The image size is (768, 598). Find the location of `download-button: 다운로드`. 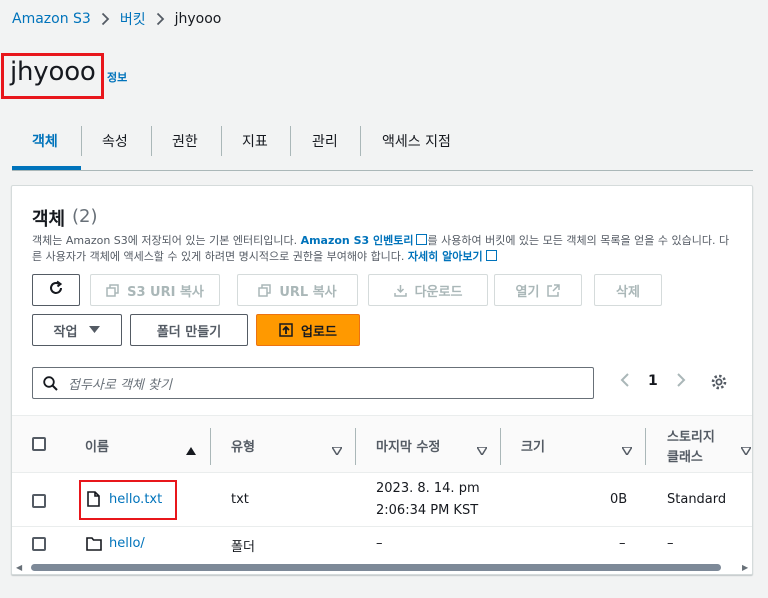

download-button: 다운로드 is located at coordinates (428, 290).